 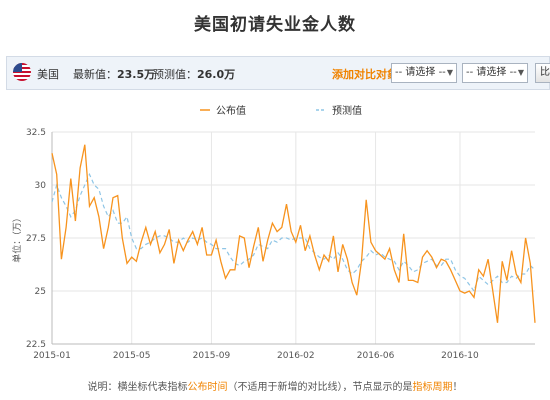 I want to click on x-tick-label: 2015-05, so click(x=132, y=356).